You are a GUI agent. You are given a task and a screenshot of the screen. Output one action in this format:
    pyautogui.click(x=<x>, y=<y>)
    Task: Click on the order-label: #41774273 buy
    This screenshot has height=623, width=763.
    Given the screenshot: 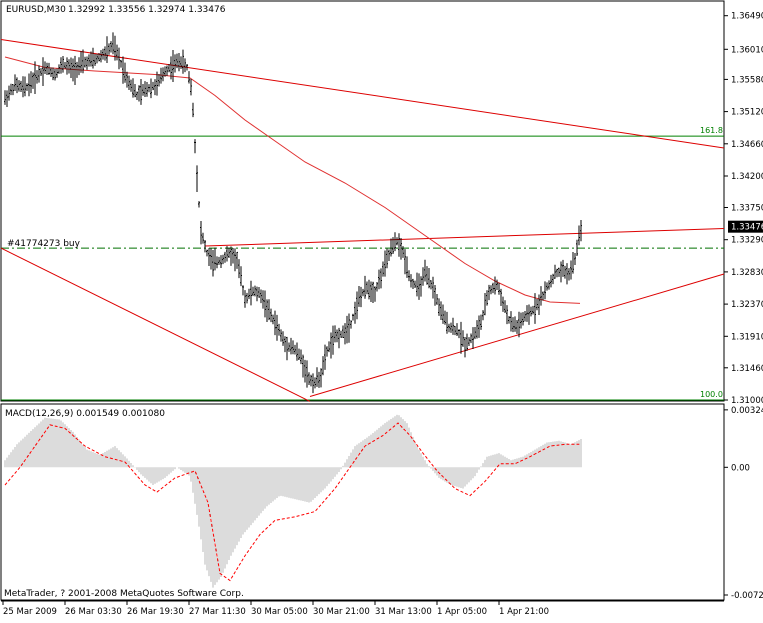 What is the action you would take?
    pyautogui.click(x=44, y=244)
    